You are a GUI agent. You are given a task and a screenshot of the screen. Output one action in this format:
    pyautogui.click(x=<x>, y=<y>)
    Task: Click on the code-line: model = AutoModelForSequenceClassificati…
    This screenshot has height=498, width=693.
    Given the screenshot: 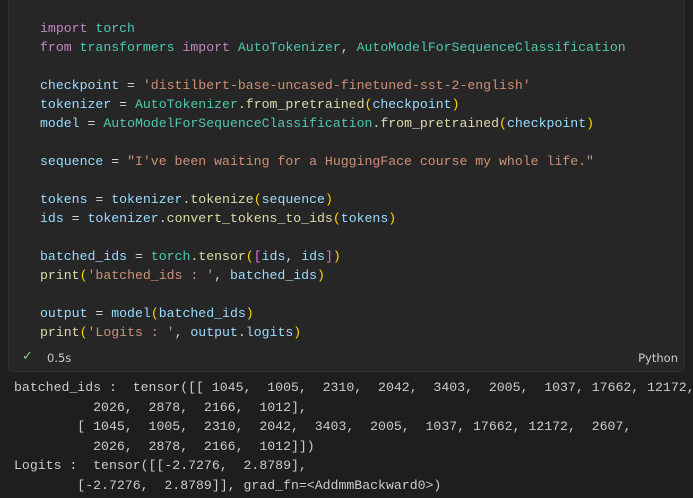 What is the action you would take?
    pyautogui.click(x=317, y=123)
    